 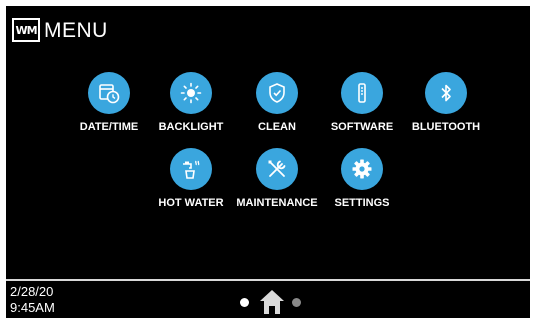 What do you see at coordinates (362, 169) in the screenshot?
I see `gear-icon` at bounding box center [362, 169].